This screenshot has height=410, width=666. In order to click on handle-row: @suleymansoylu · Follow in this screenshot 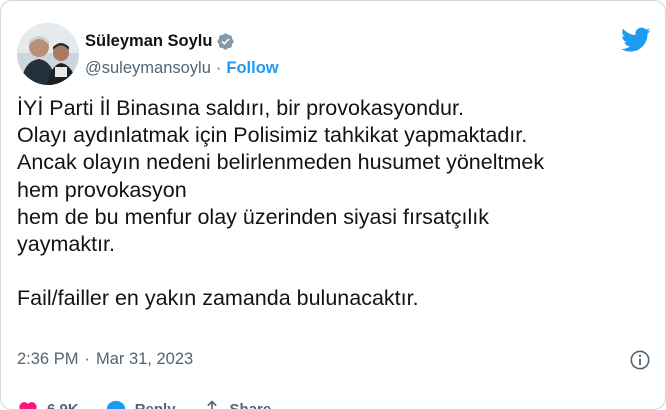, I will do `click(182, 68)`.